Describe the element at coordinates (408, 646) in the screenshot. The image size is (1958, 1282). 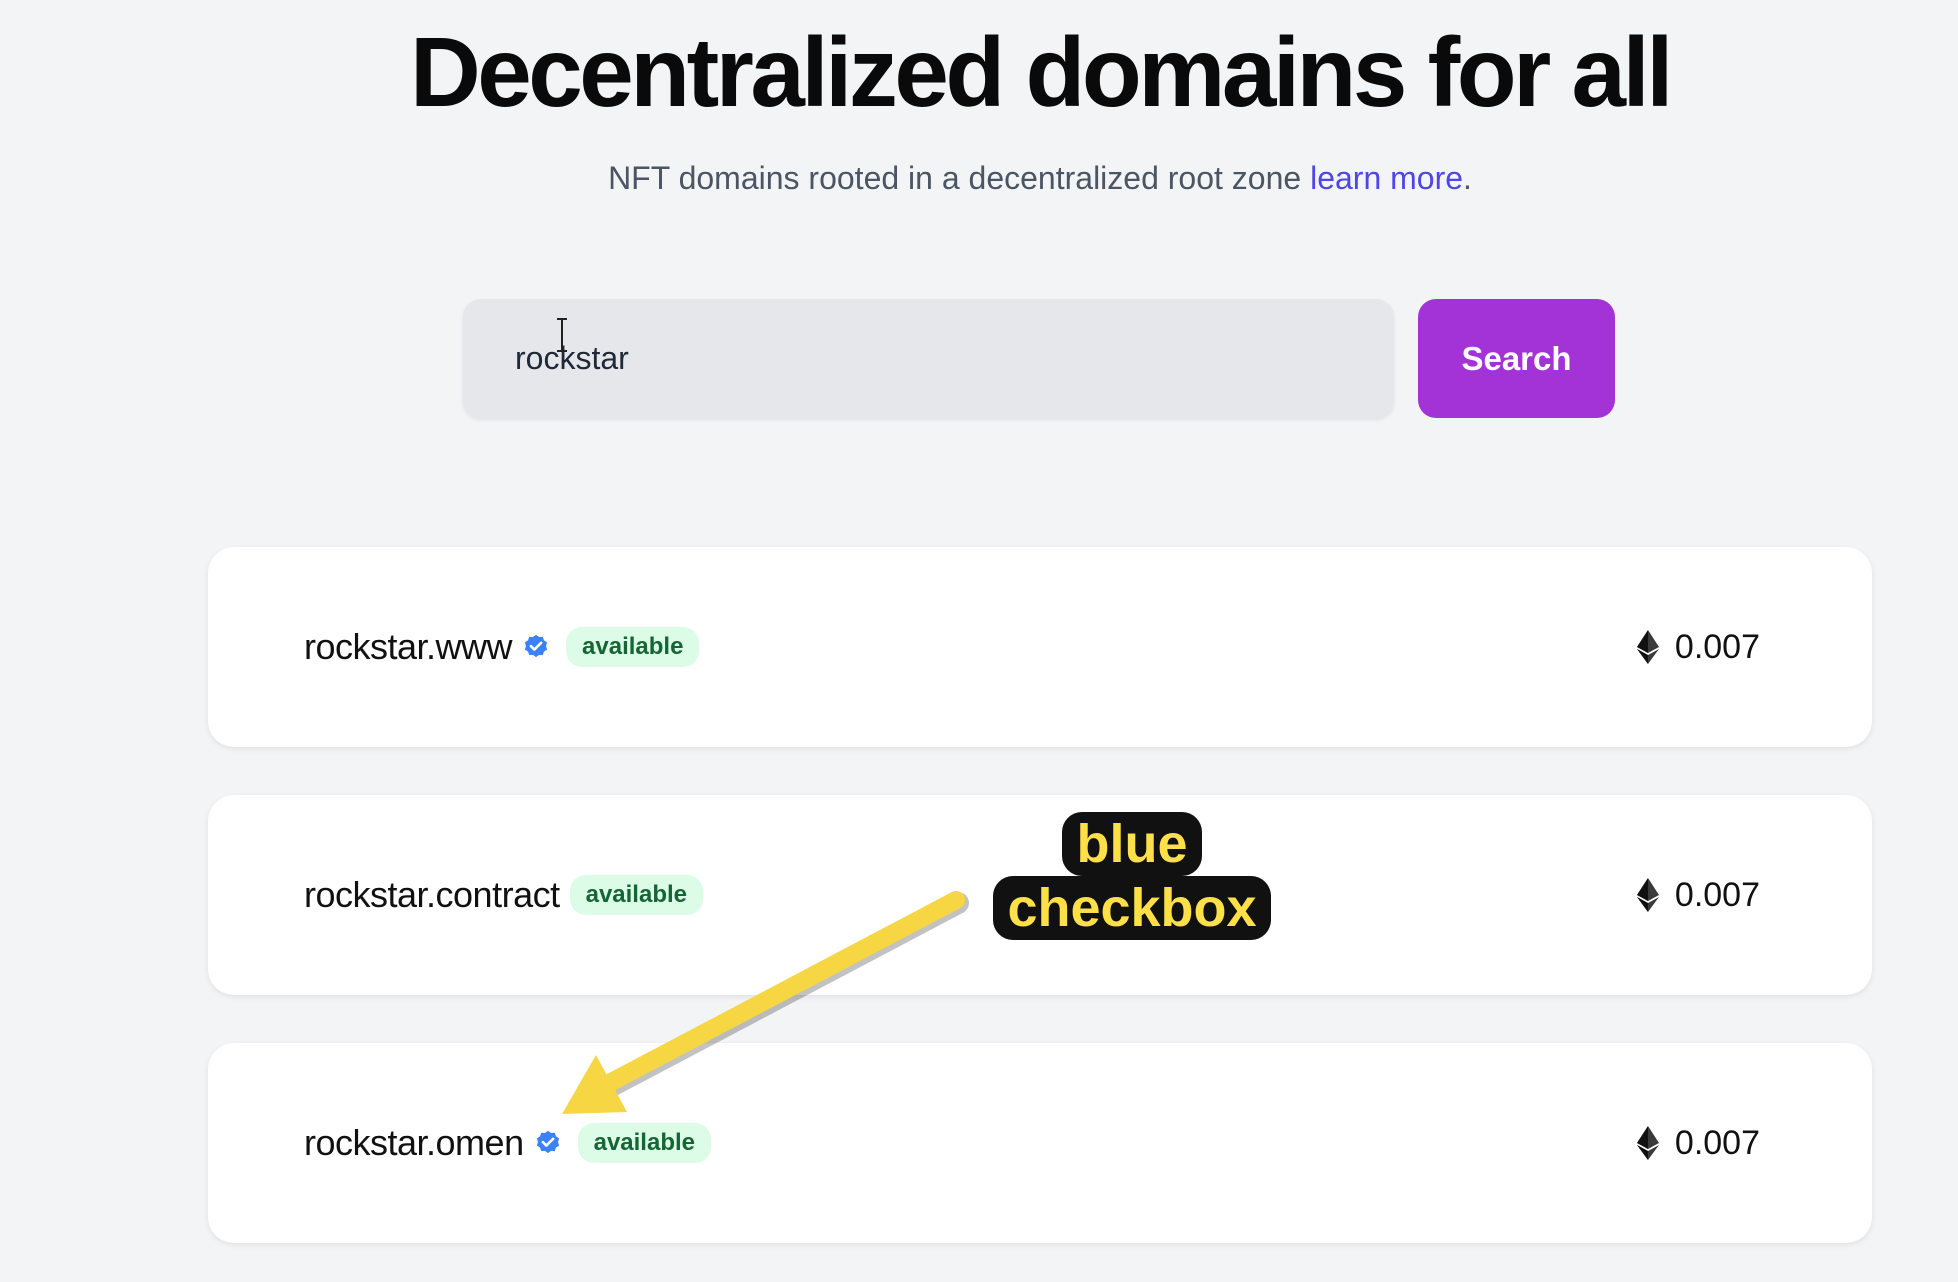
I see `domain-name: rockstar.www` at that location.